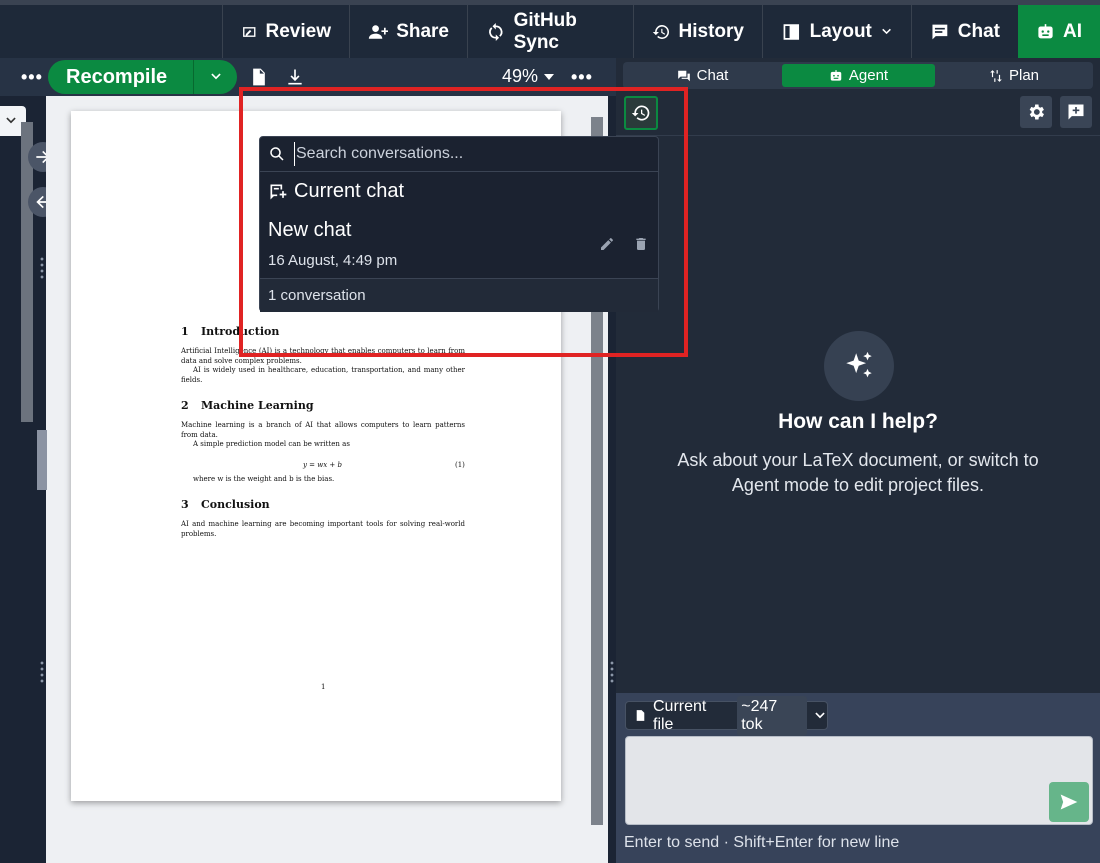 The height and width of the screenshot is (863, 1100). I want to click on rename-button, so click(607, 244).